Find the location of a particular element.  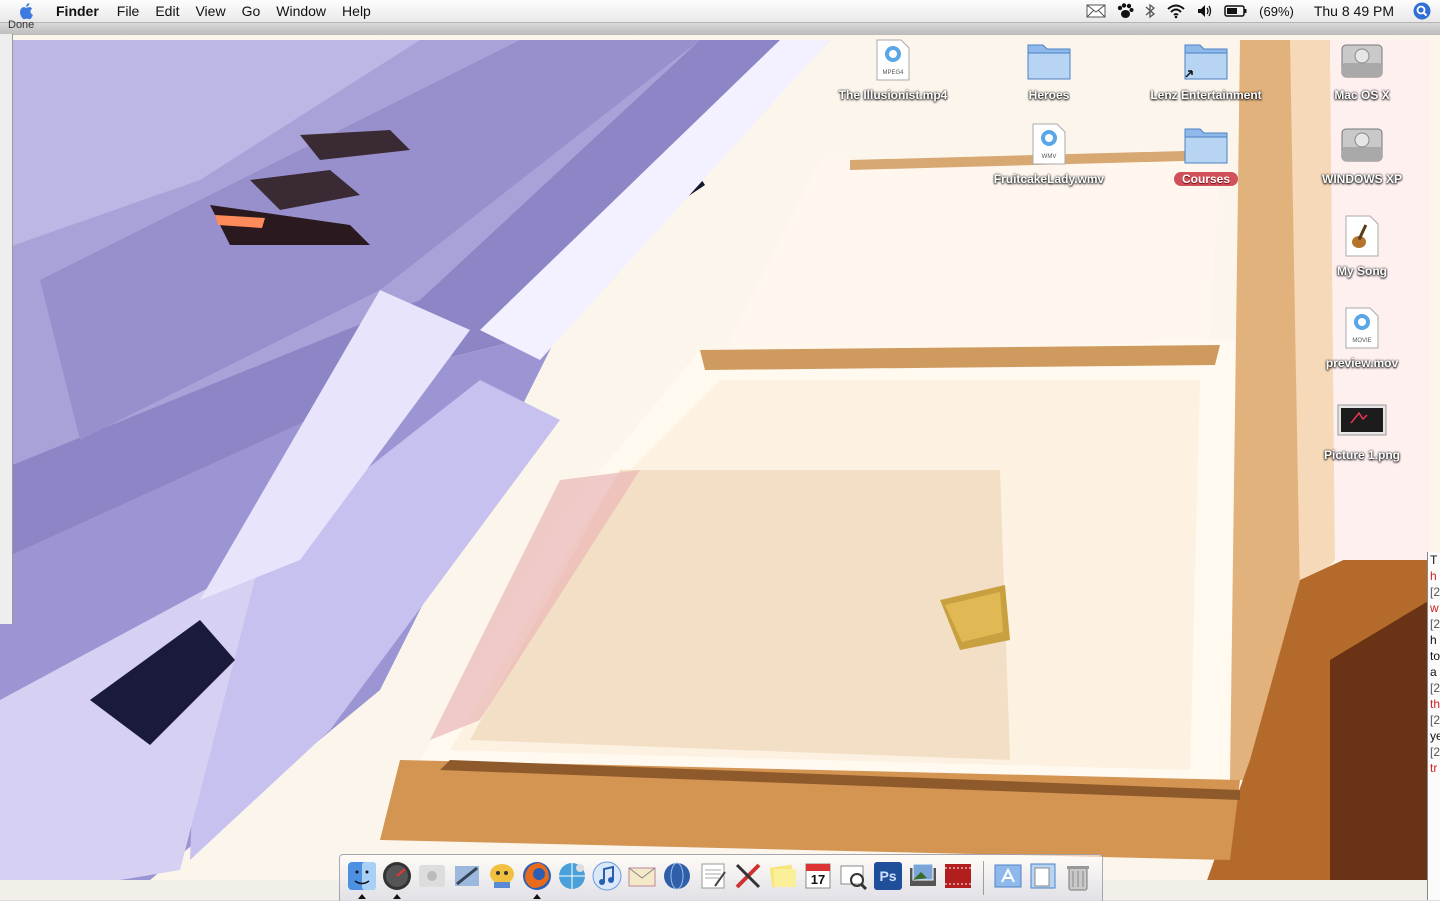

svg-text: WMV is located at coordinates (1049, 157).